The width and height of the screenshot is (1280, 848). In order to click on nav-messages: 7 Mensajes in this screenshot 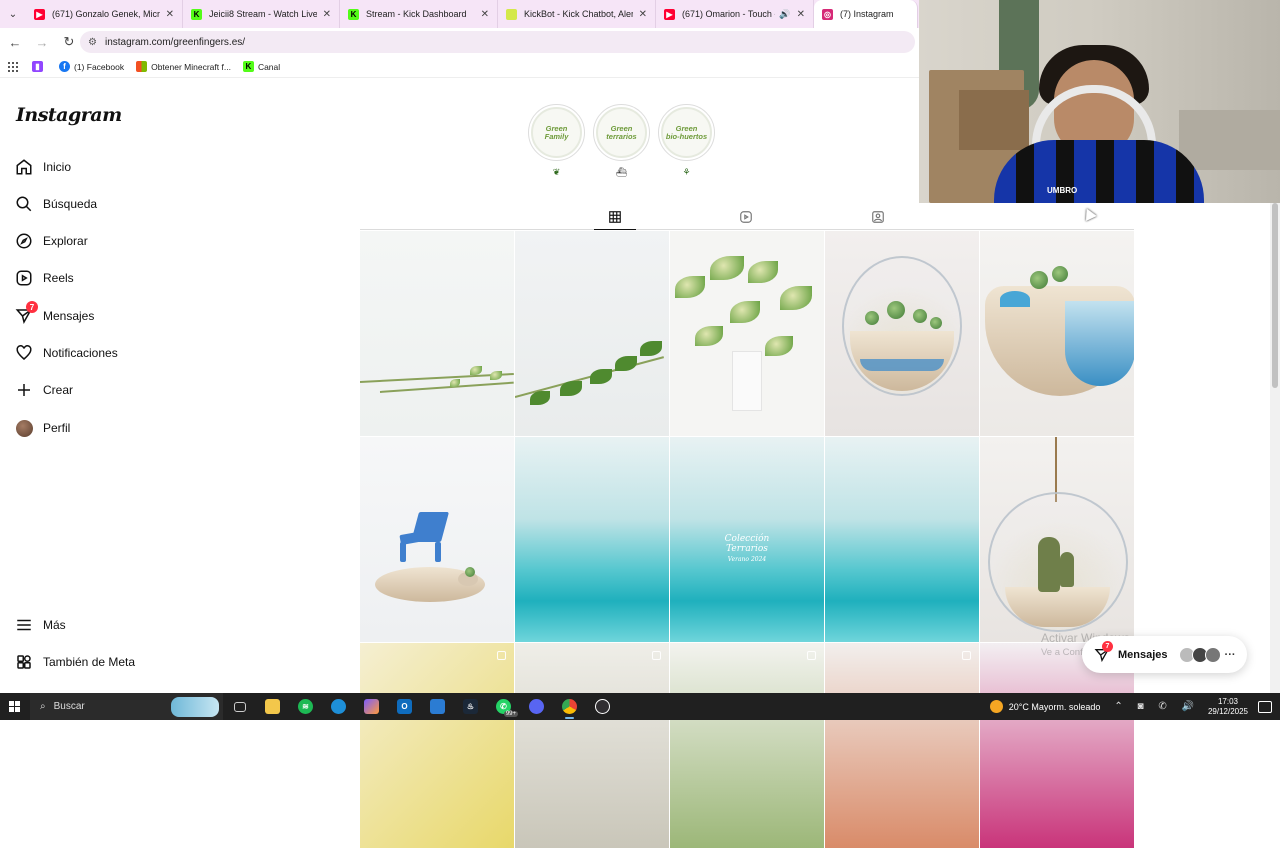, I will do `click(54, 315)`.